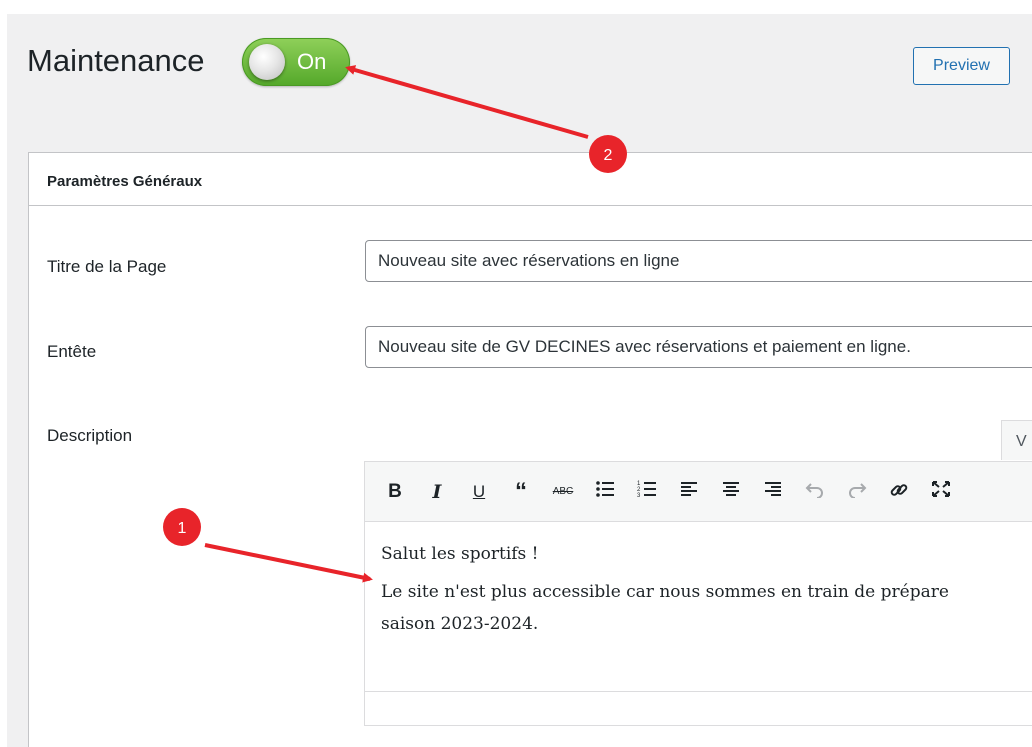 The width and height of the screenshot is (1032, 747). I want to click on tab-visual: V, so click(1016, 440).